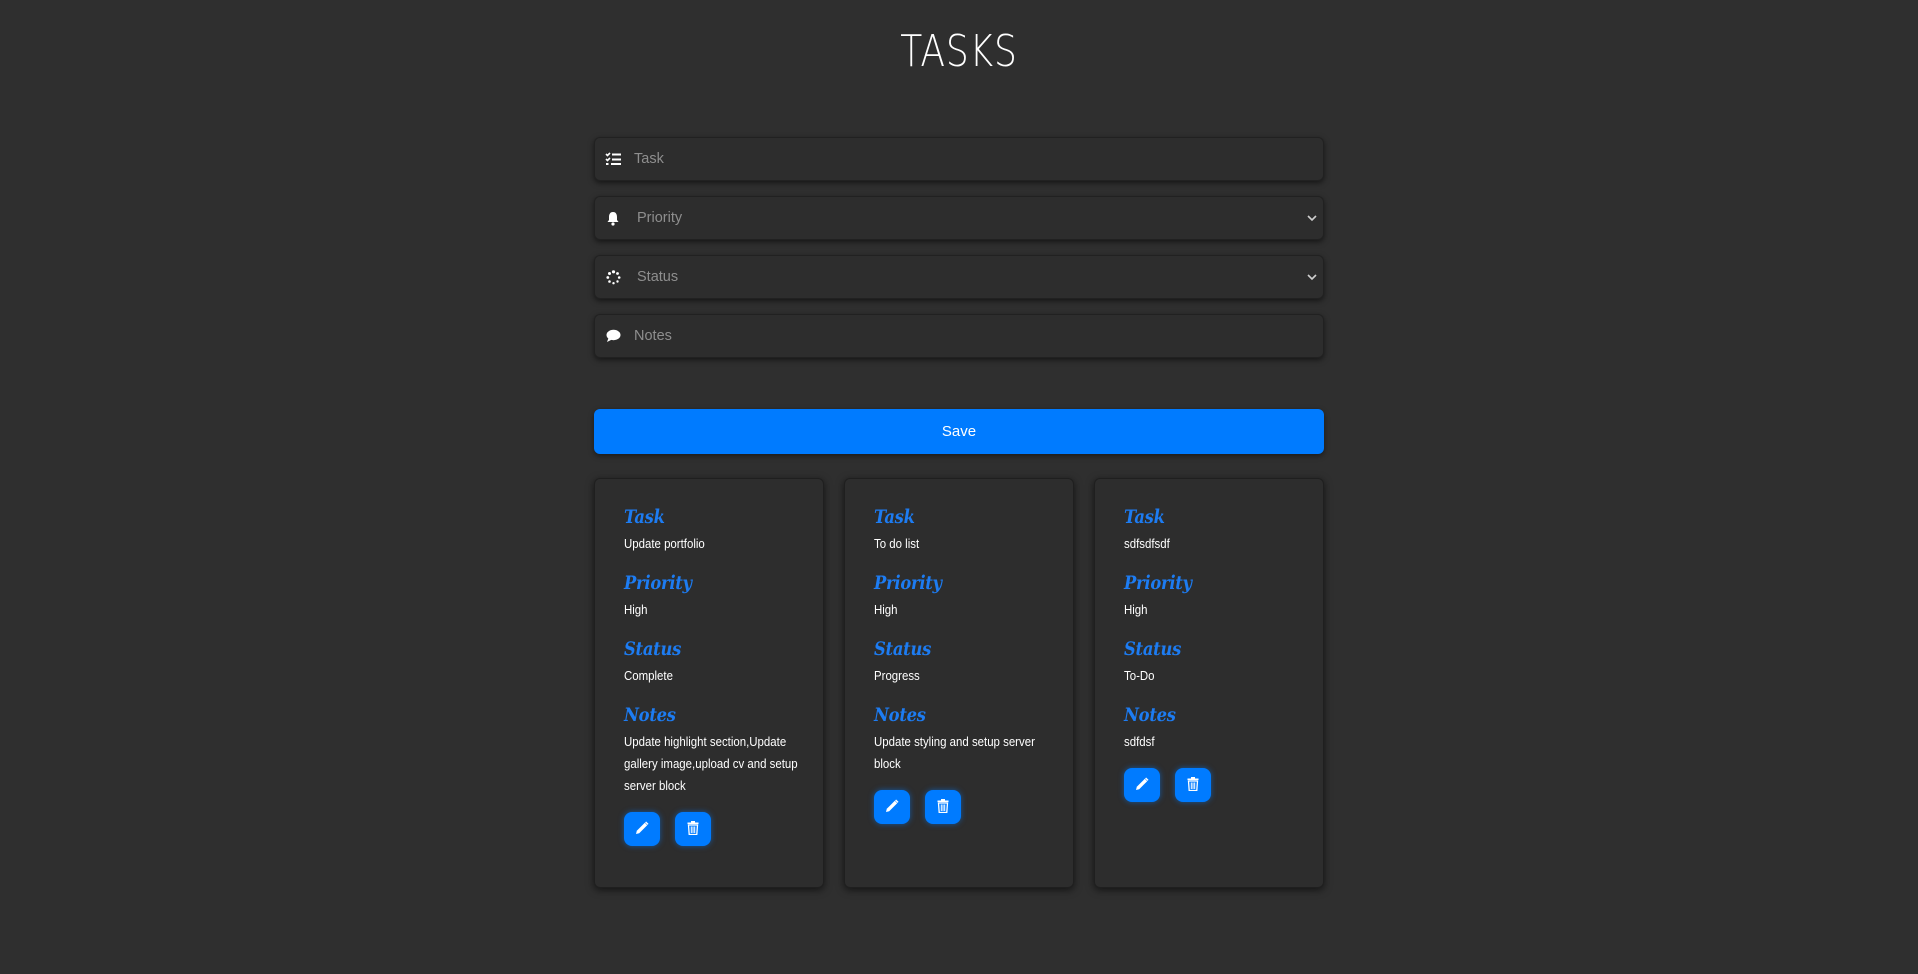  What do you see at coordinates (612, 277) in the screenshot?
I see `spinner-icon` at bounding box center [612, 277].